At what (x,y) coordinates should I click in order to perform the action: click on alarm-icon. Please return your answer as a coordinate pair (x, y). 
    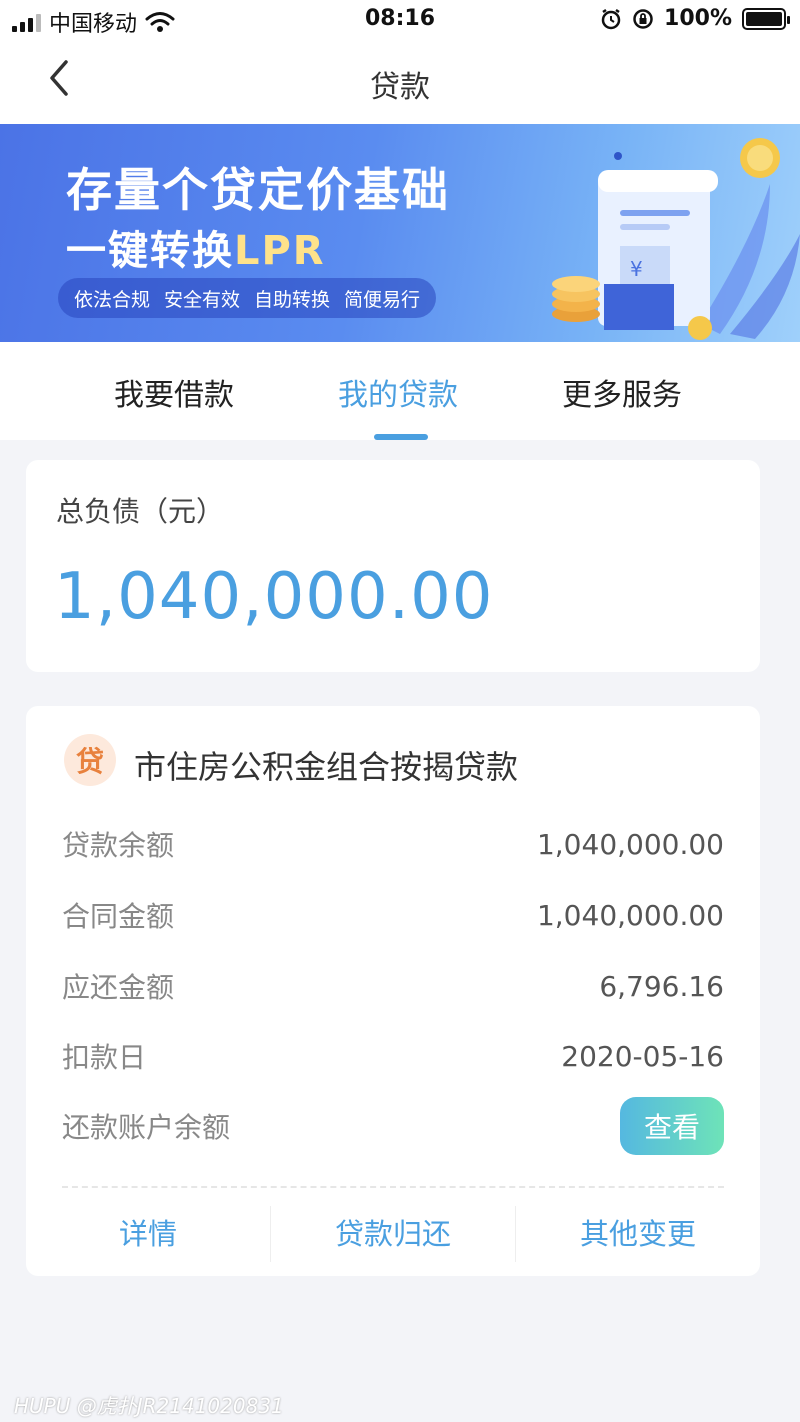
    Looking at the image, I should click on (611, 18).